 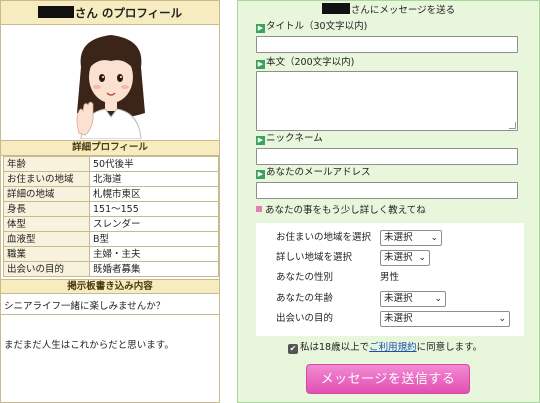 I want to click on table-row: 体型 スレンダー, so click(x=111, y=224).